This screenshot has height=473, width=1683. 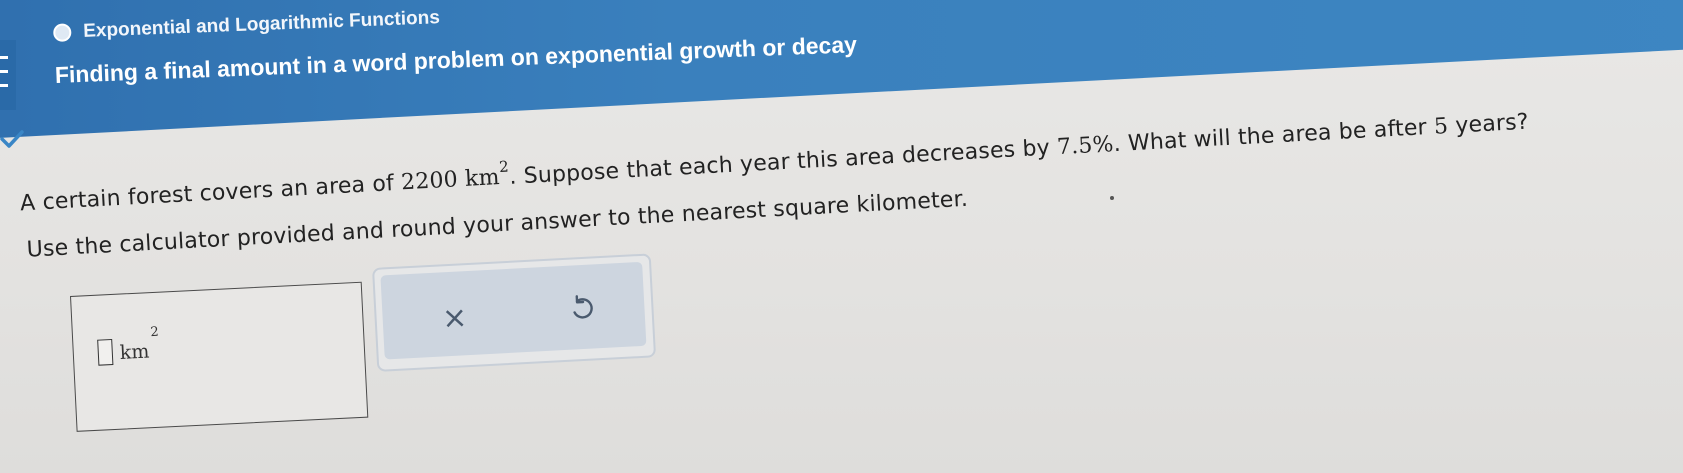 What do you see at coordinates (139, 344) in the screenshot?
I see `answer-unit: km2` at bounding box center [139, 344].